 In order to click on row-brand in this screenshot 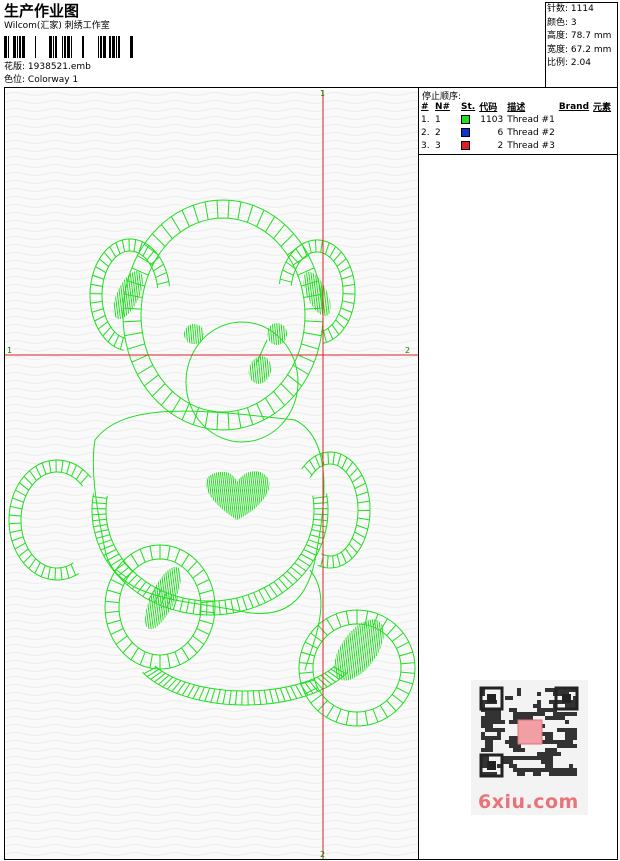, I will do `click(574, 132)`.